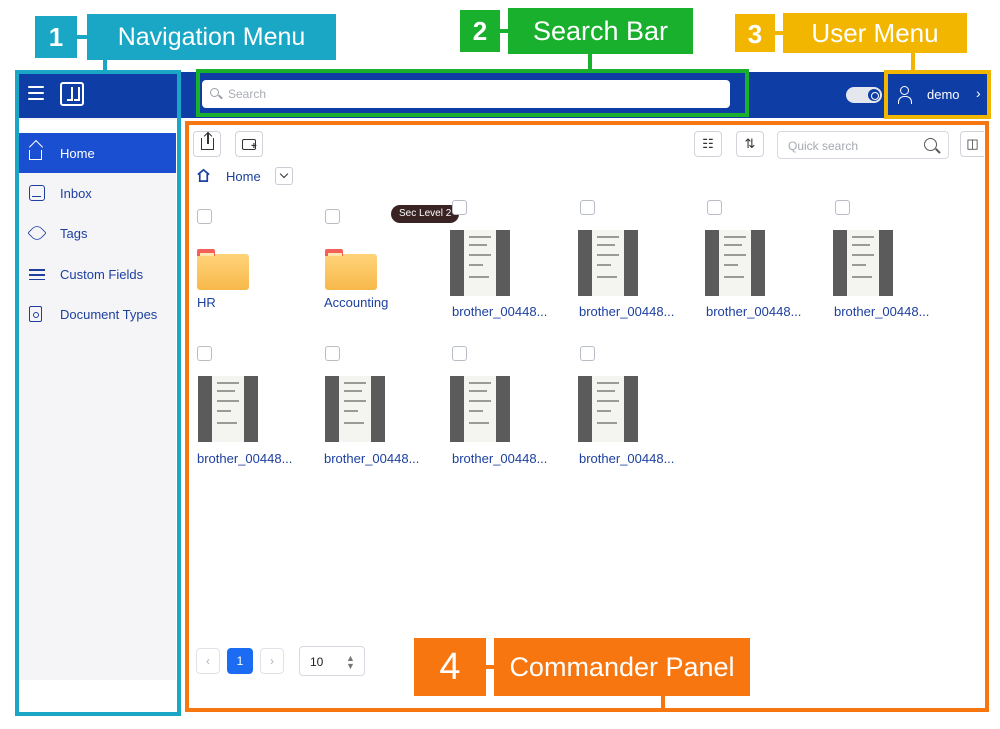 This screenshot has height=729, width=1000. Describe the element at coordinates (56, 37) in the screenshot. I see `callout-number: 1` at that location.